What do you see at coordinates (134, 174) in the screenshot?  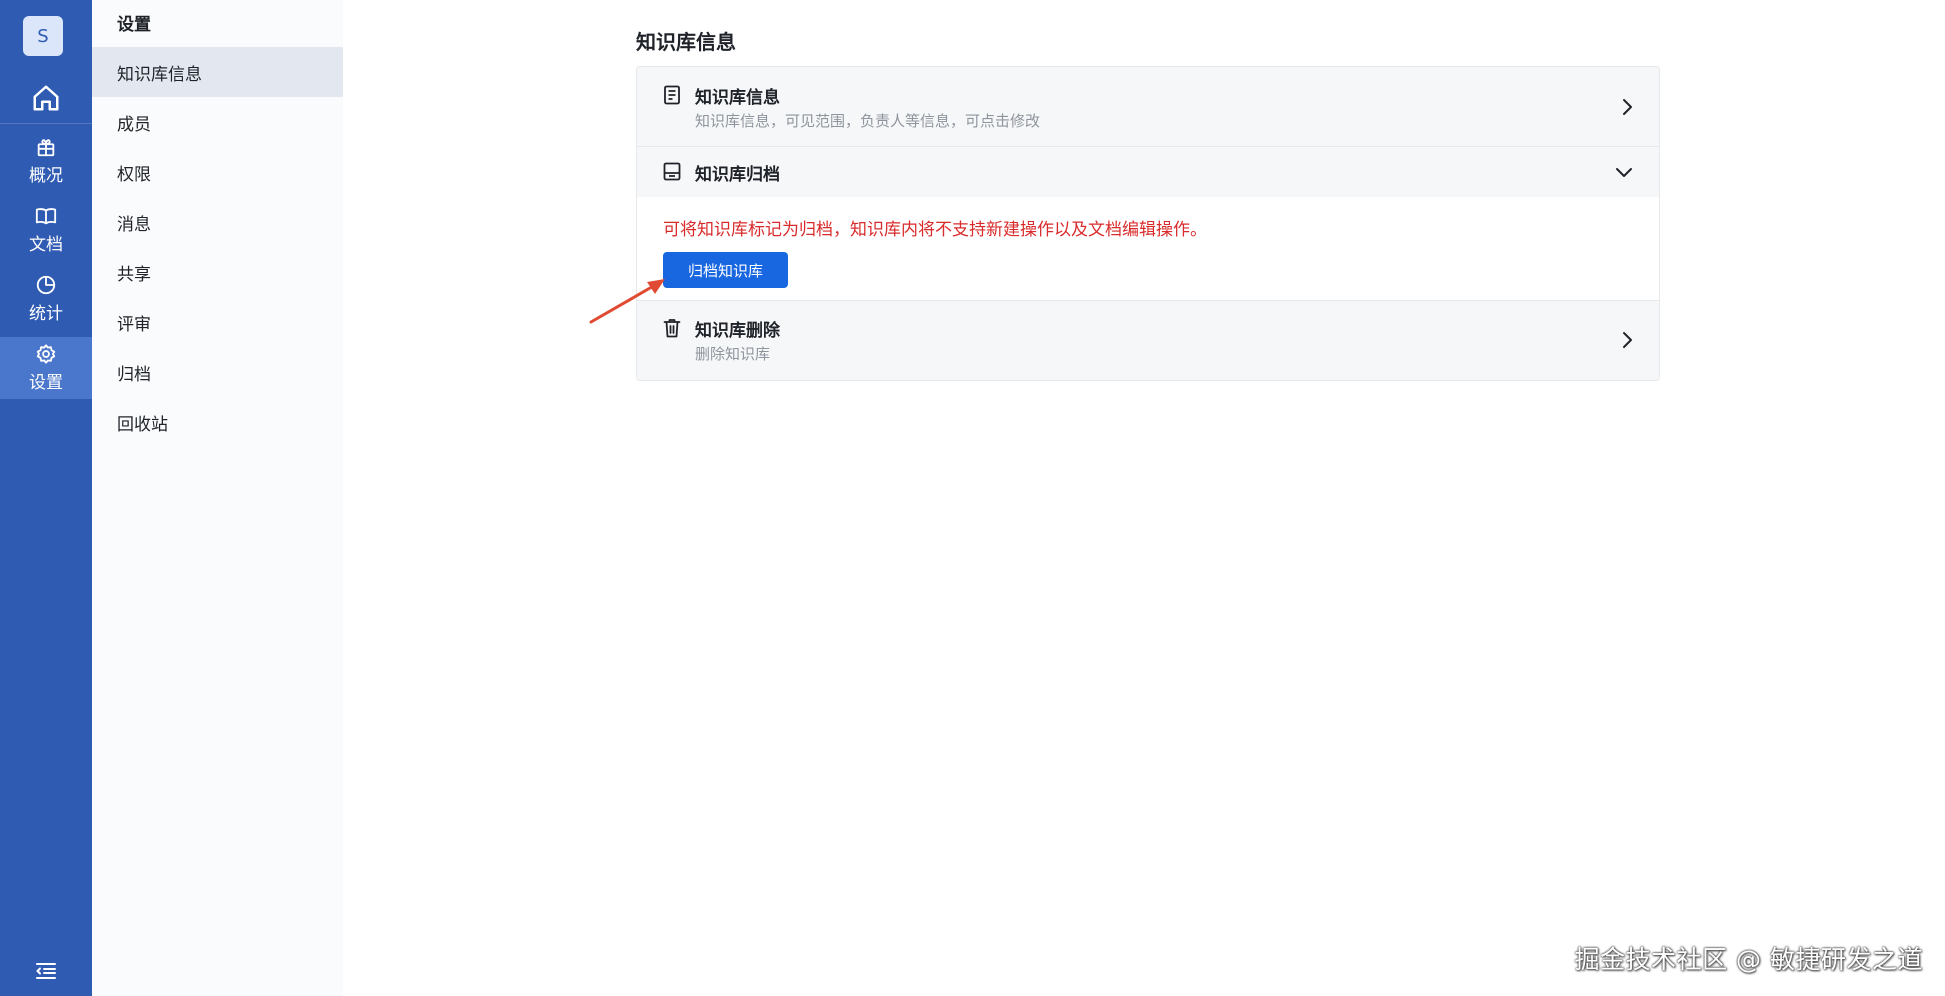 I see `sidebar-item-label: 权限` at bounding box center [134, 174].